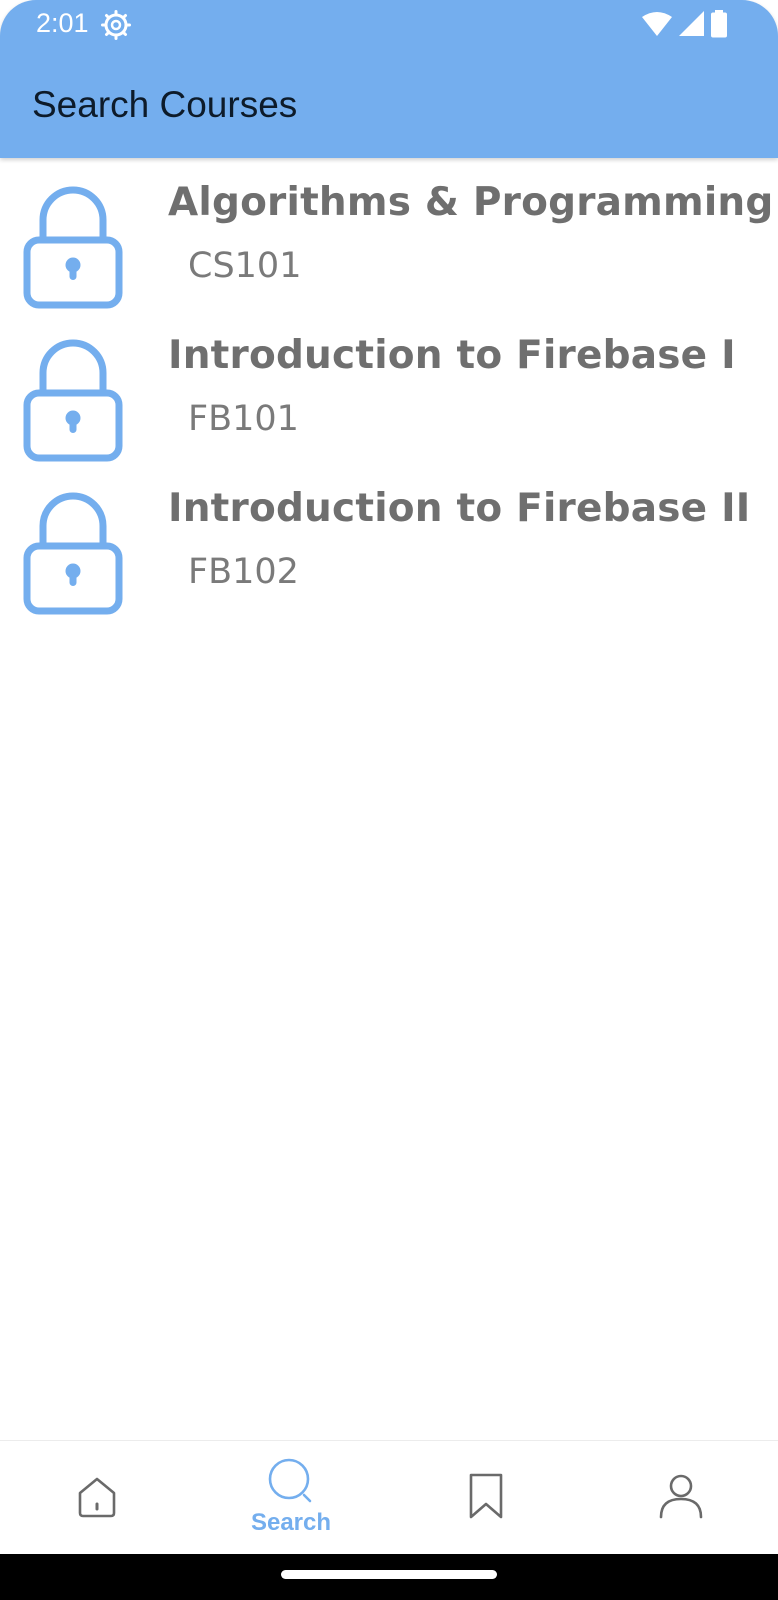 The image size is (778, 1600). What do you see at coordinates (452, 355) in the screenshot?
I see `course-title: Introduction to Firebase I` at bounding box center [452, 355].